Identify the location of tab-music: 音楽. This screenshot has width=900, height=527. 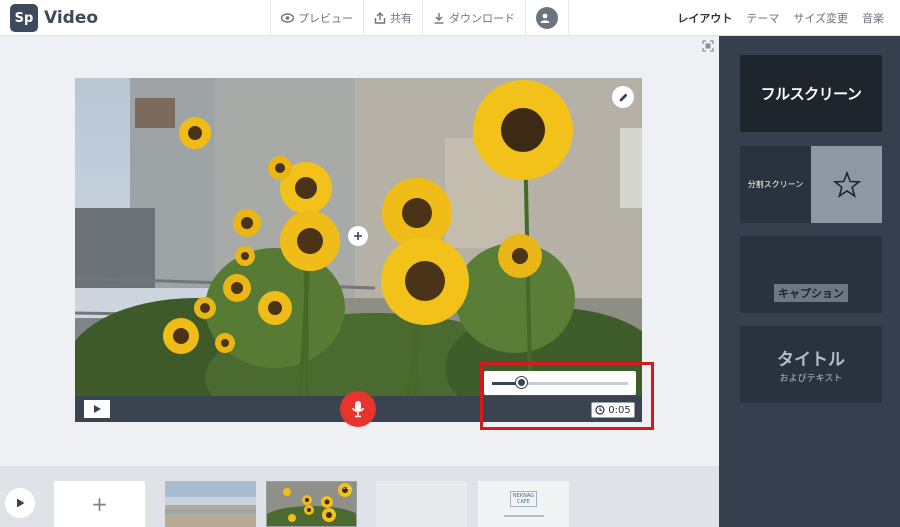
(873, 18).